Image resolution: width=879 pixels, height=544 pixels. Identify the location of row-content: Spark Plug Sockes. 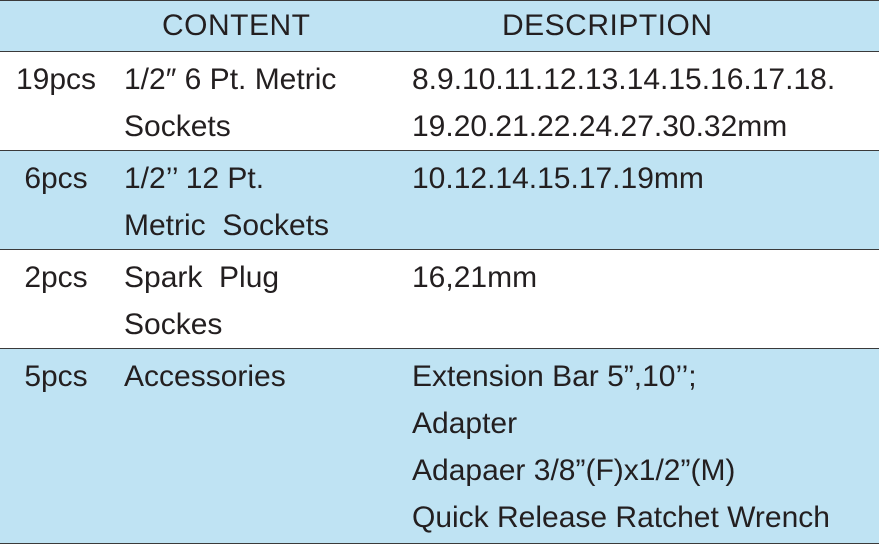
(263, 299).